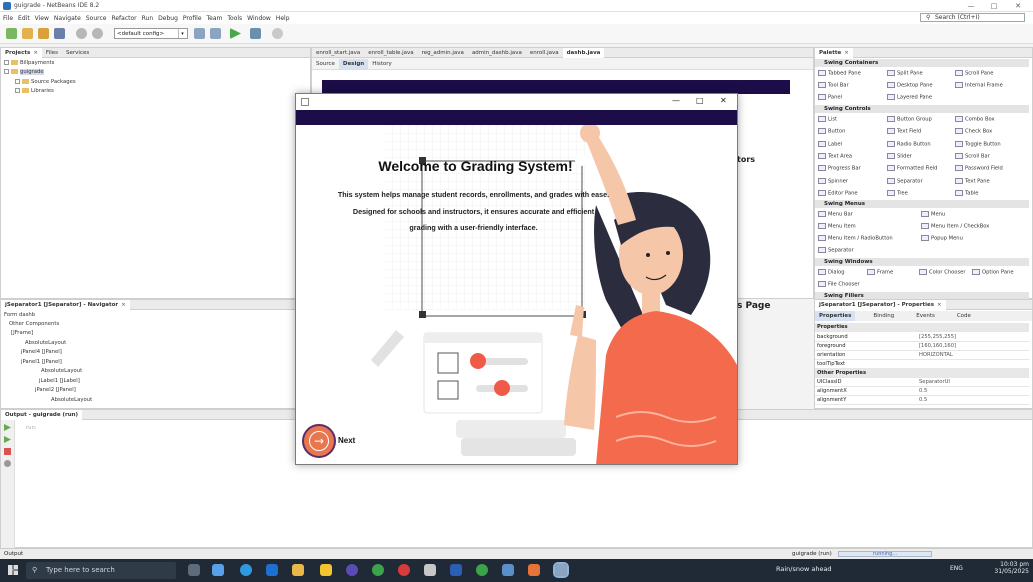  I want to click on nav-item-jpanel2: jPanel2 [JPanel], so click(55, 390).